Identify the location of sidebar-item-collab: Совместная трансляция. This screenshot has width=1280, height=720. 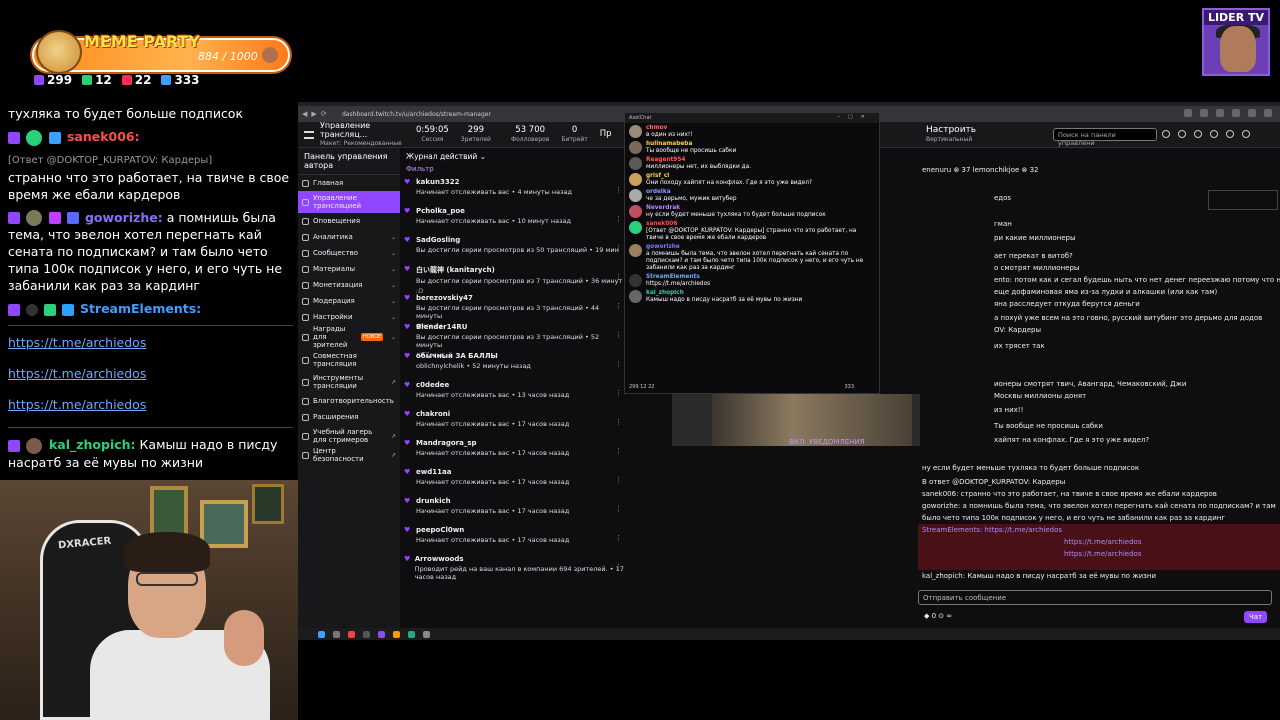
(349, 360).